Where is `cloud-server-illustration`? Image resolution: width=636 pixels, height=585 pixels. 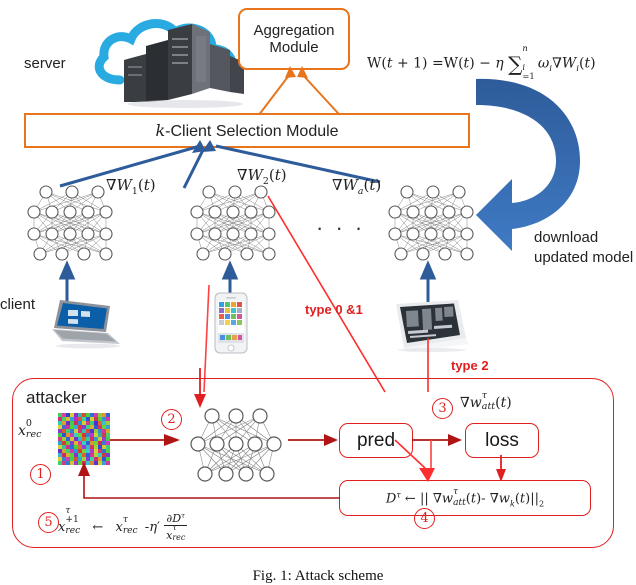 cloud-server-illustration is located at coordinates (169, 63).